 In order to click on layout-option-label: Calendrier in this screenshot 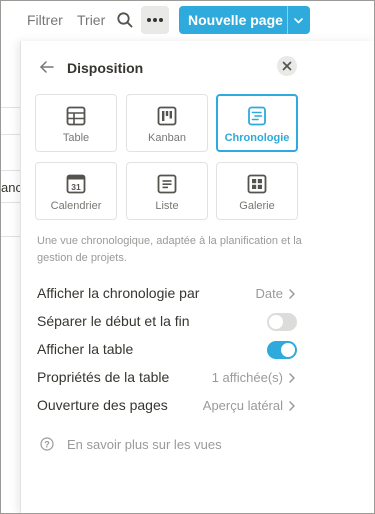, I will do `click(76, 206)`.